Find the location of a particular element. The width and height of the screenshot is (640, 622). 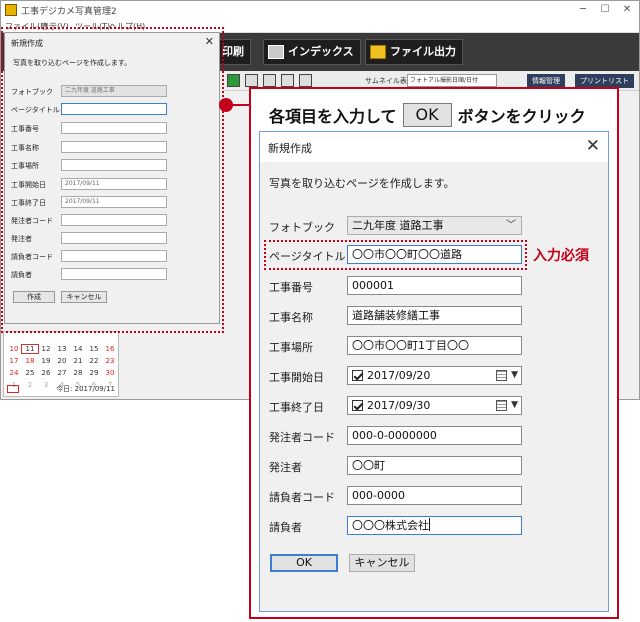

small-label-page-title: ページタイトル is located at coordinates (35, 110).